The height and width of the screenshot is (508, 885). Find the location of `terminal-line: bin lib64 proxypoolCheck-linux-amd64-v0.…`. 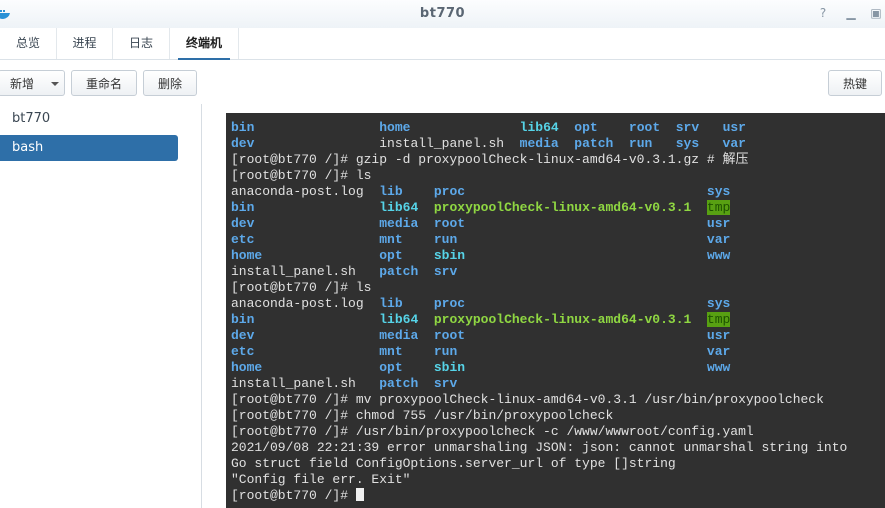

terminal-line: bin lib64 proxypoolCheck-linux-amd64-v0.… is located at coordinates (539, 320).